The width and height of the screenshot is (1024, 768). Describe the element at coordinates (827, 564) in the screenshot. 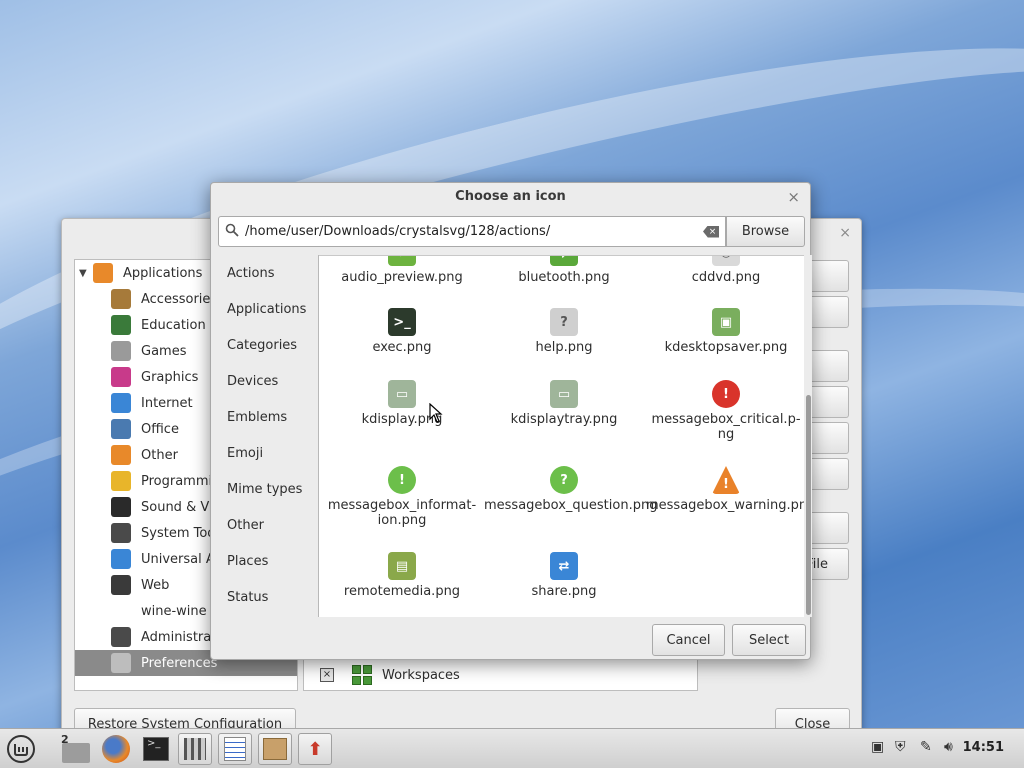

I see `new-file-button: File` at that location.